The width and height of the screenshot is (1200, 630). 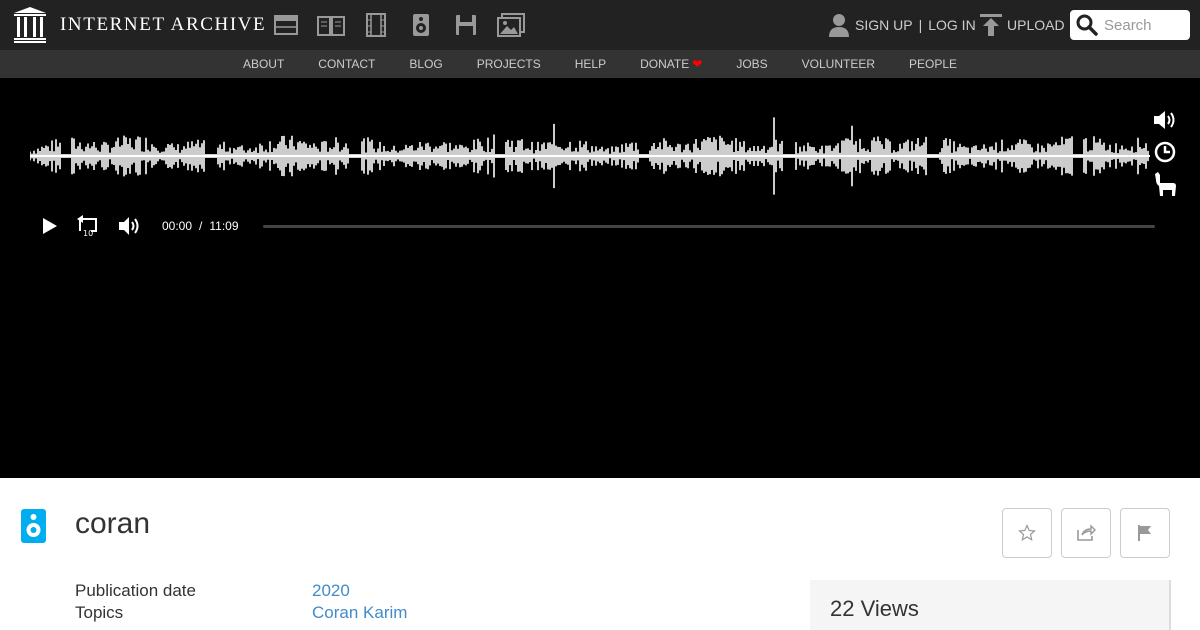 I want to click on nav-help: HELP, so click(x=590, y=64).